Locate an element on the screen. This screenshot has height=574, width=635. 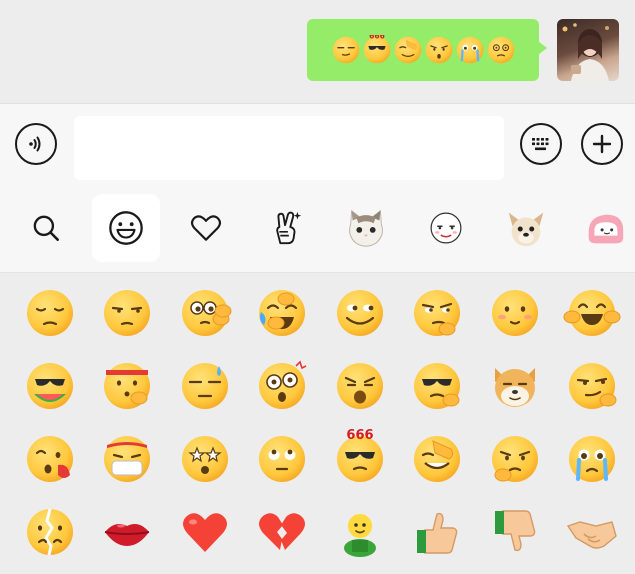
emoji-grin-sideeye is located at coordinates (360, 313).